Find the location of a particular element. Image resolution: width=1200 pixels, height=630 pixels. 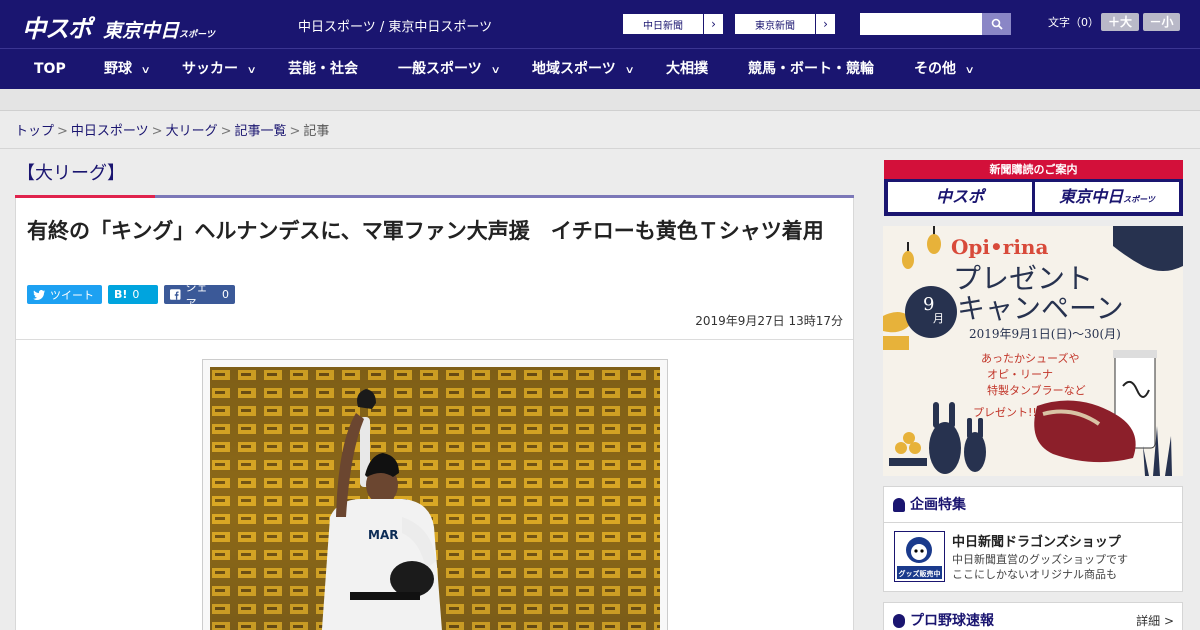

tweet-button: ツイート is located at coordinates (64, 294).